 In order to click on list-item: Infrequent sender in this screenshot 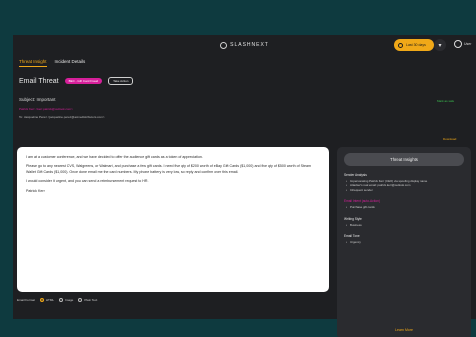, I will do `click(404, 190)`.